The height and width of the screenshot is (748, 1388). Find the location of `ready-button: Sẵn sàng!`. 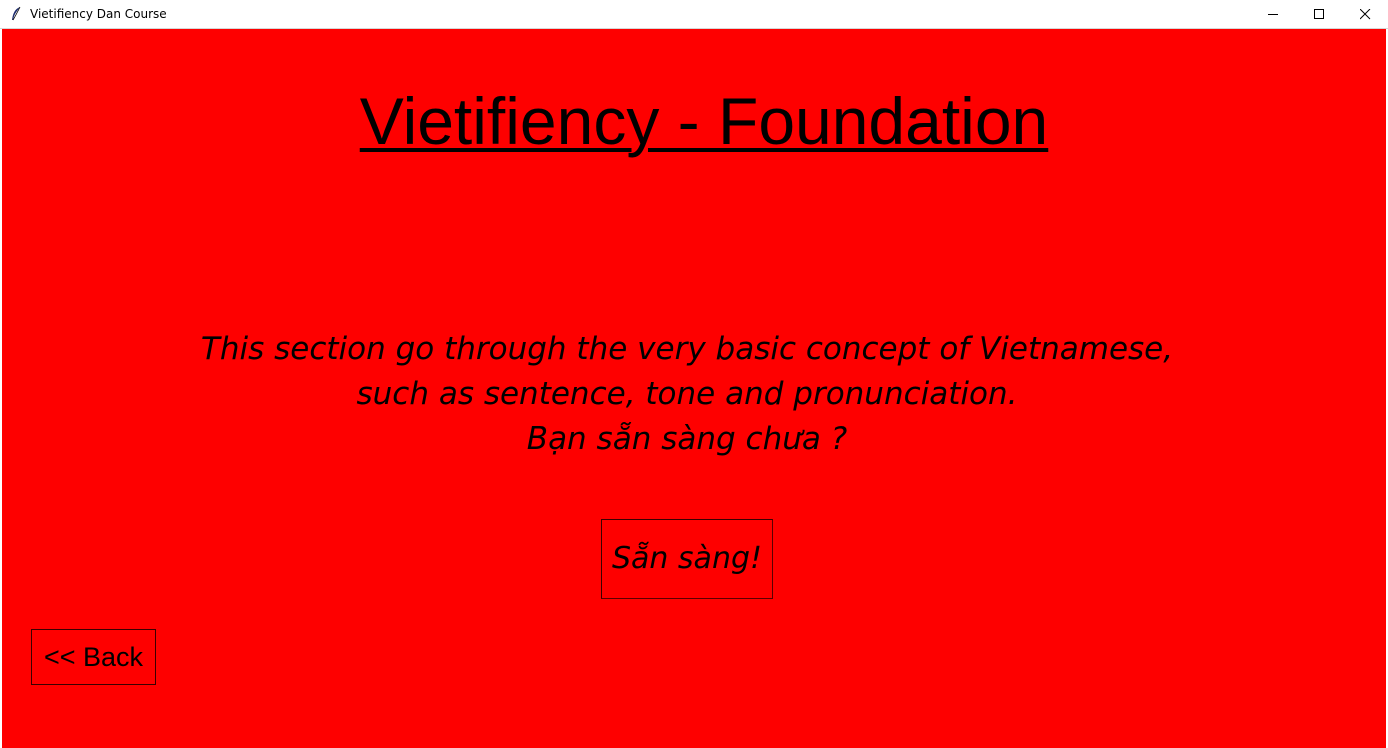

ready-button: Sẵn sàng! is located at coordinates (687, 559).